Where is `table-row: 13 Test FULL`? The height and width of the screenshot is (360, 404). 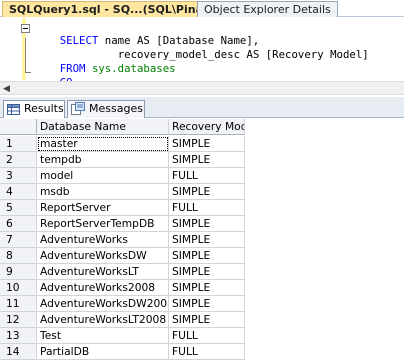 table-row: 13 Test FULL is located at coordinates (202, 336).